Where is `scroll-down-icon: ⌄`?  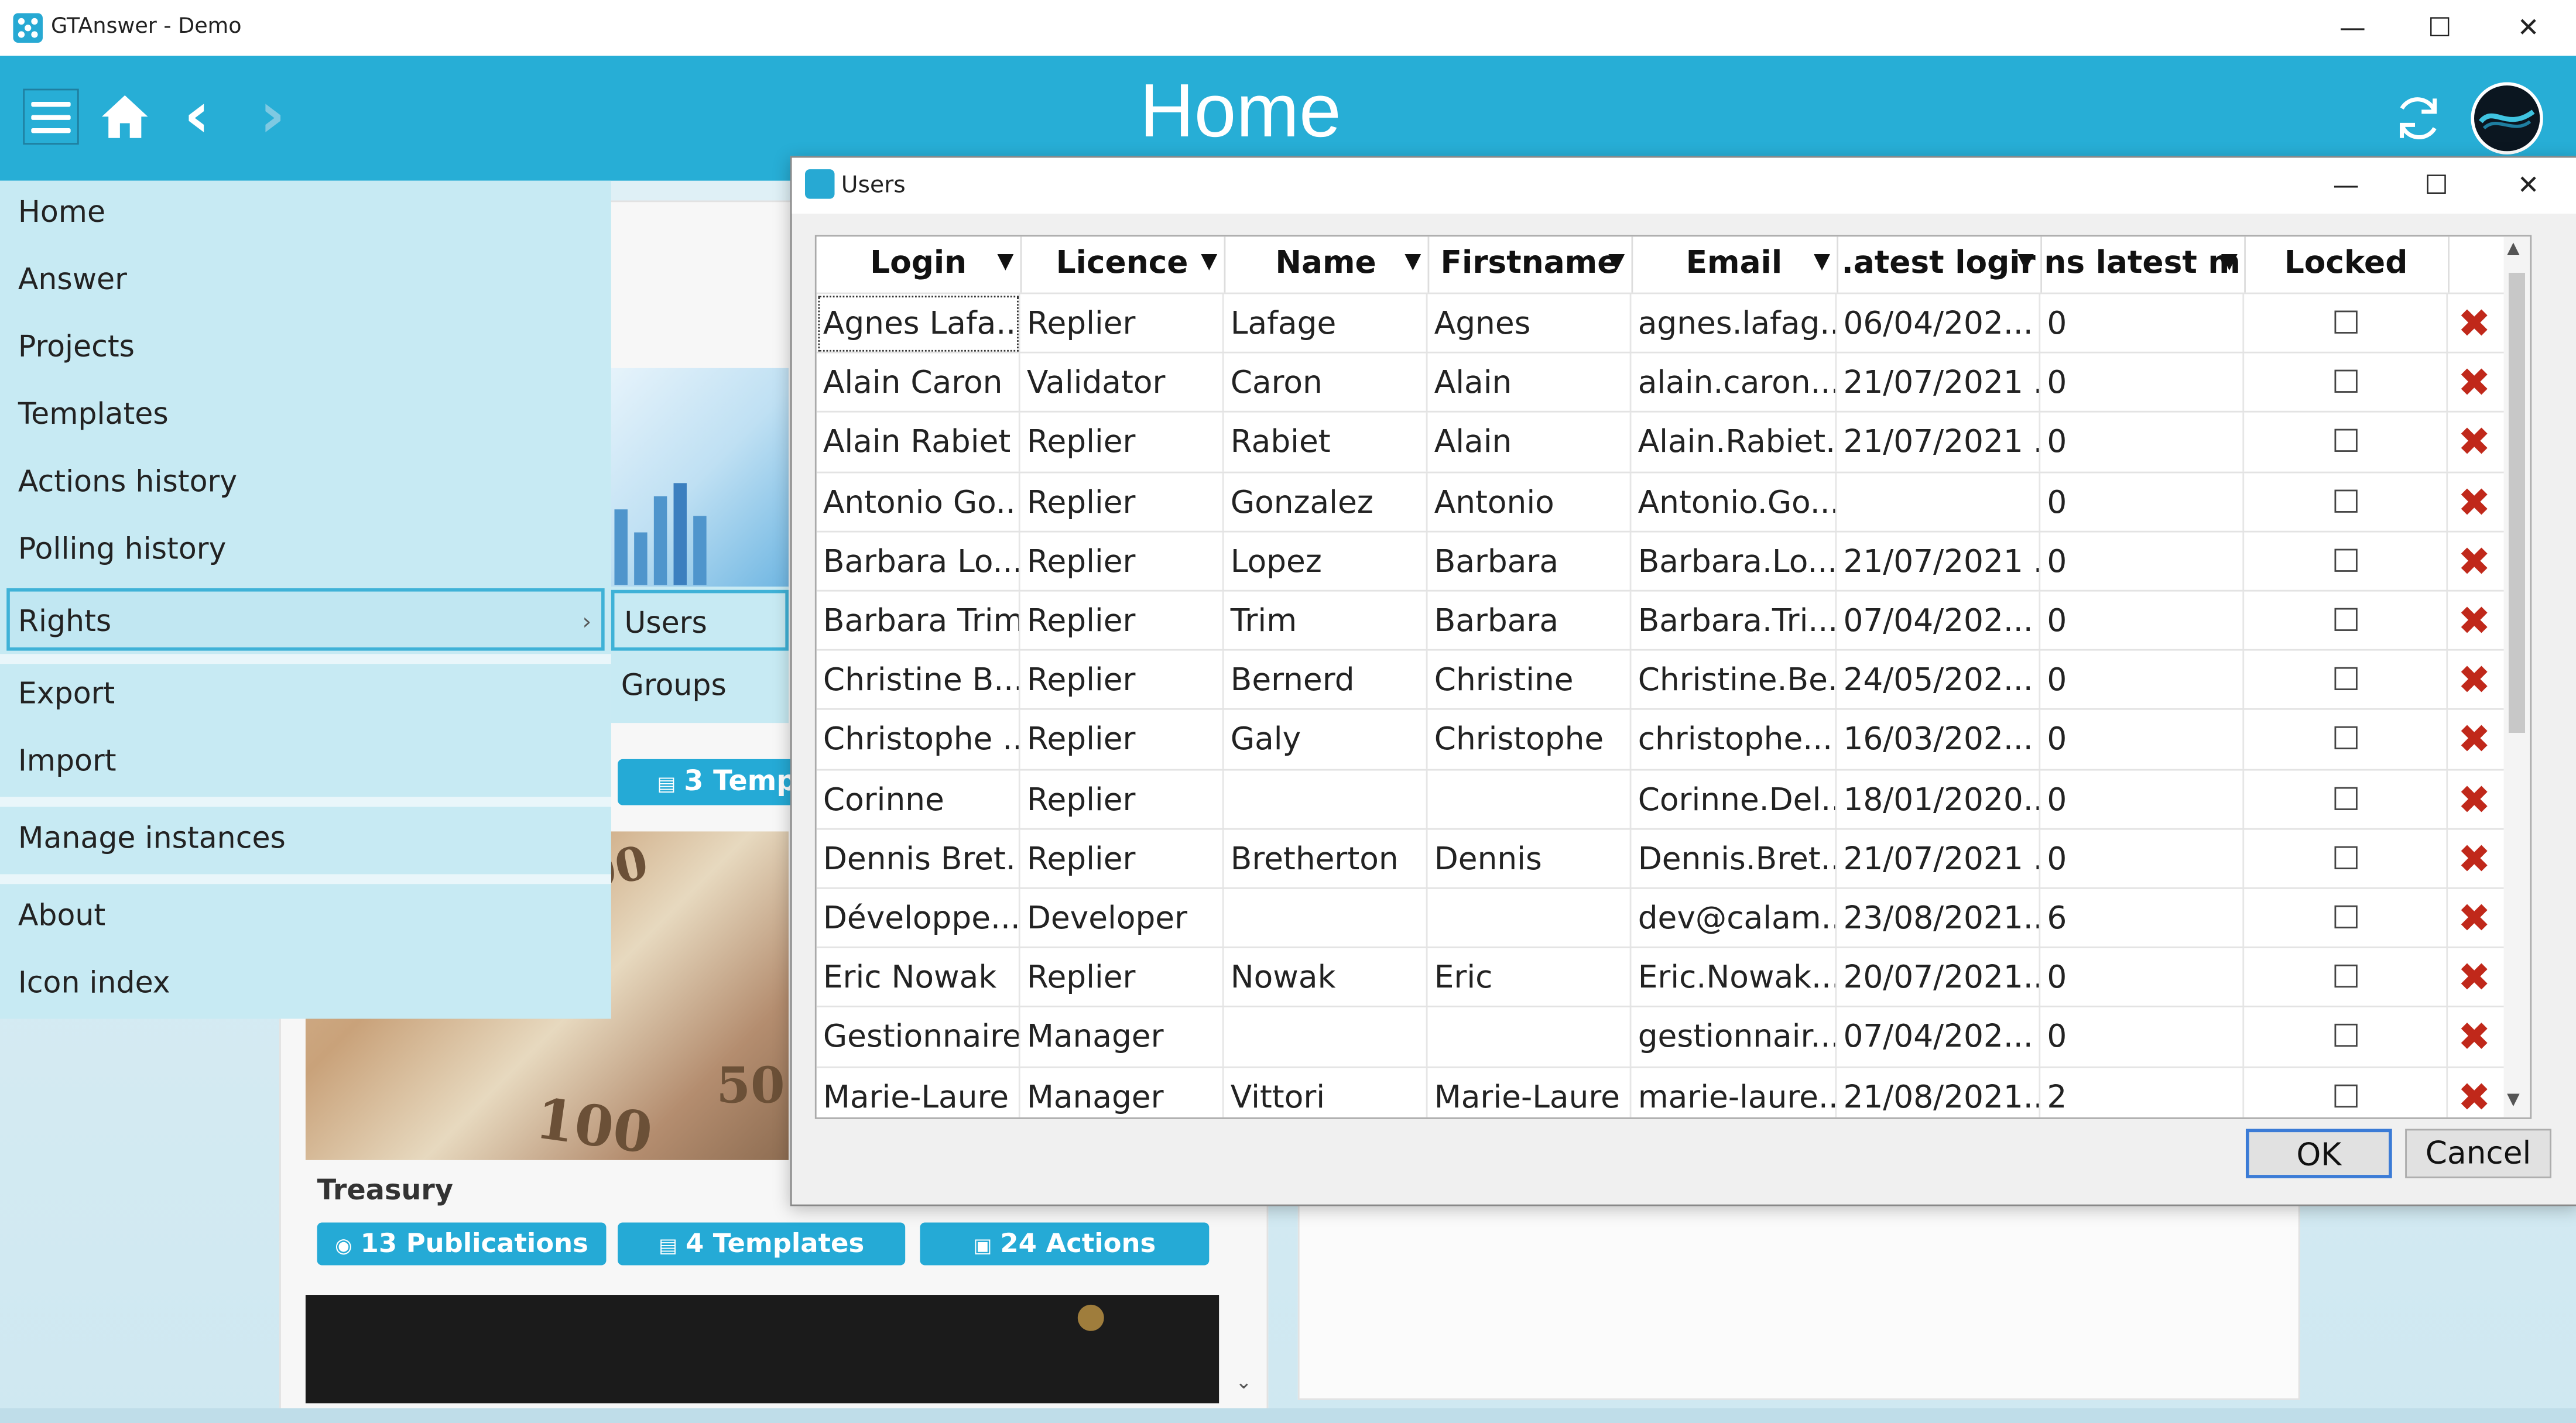
scroll-down-icon: ⌄ is located at coordinates (1243, 1381).